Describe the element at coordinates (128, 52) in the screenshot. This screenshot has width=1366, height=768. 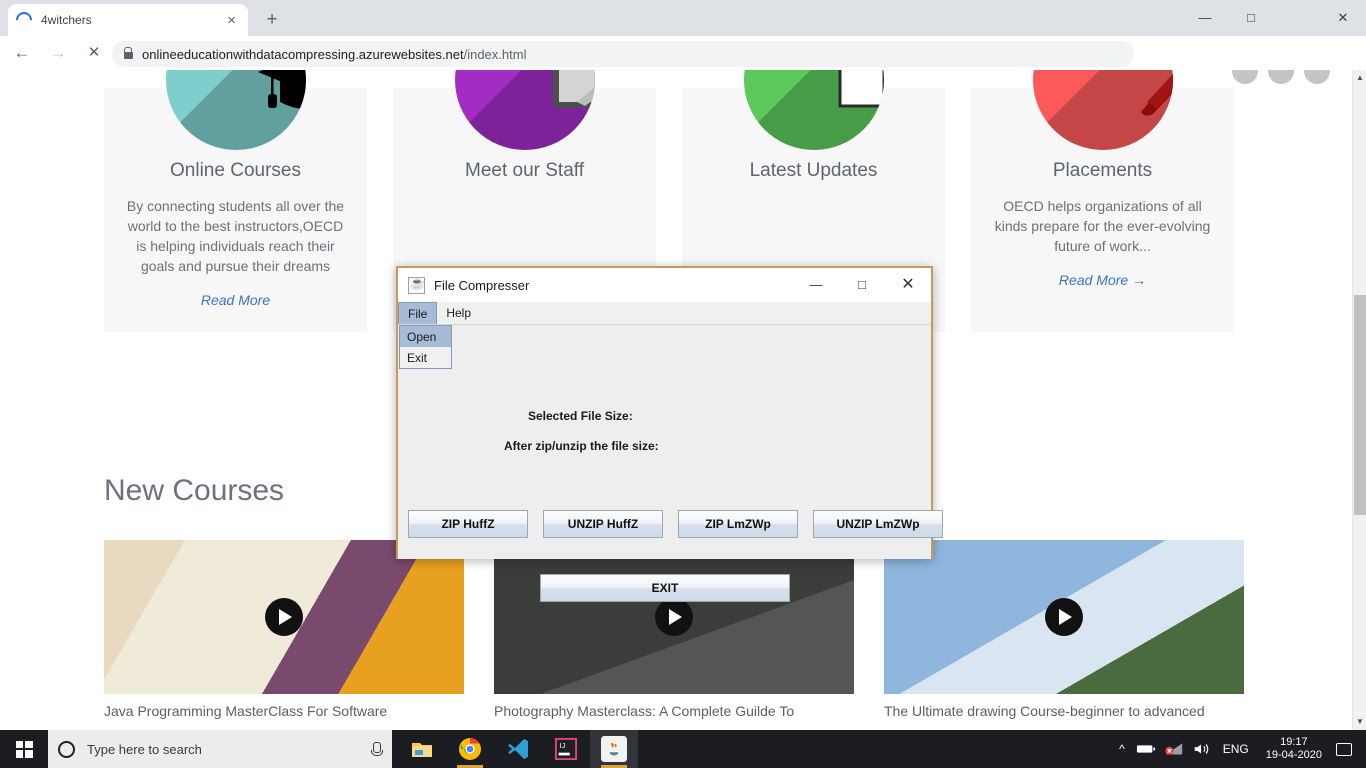
I see `lock-icon` at that location.